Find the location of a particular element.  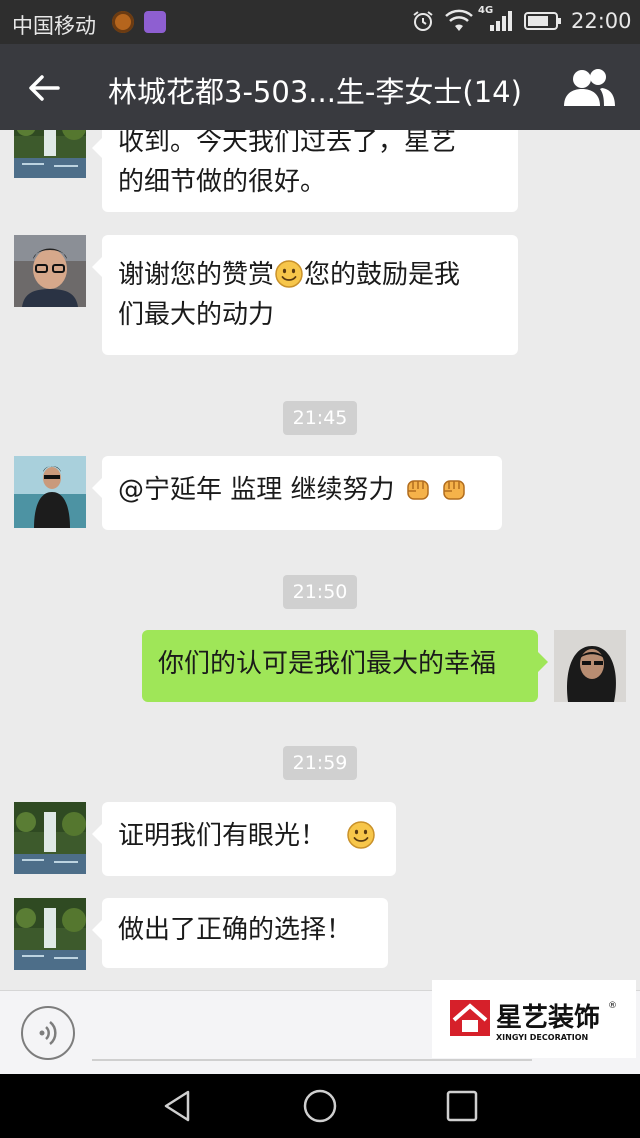

alarm-icon is located at coordinates (423, 21).